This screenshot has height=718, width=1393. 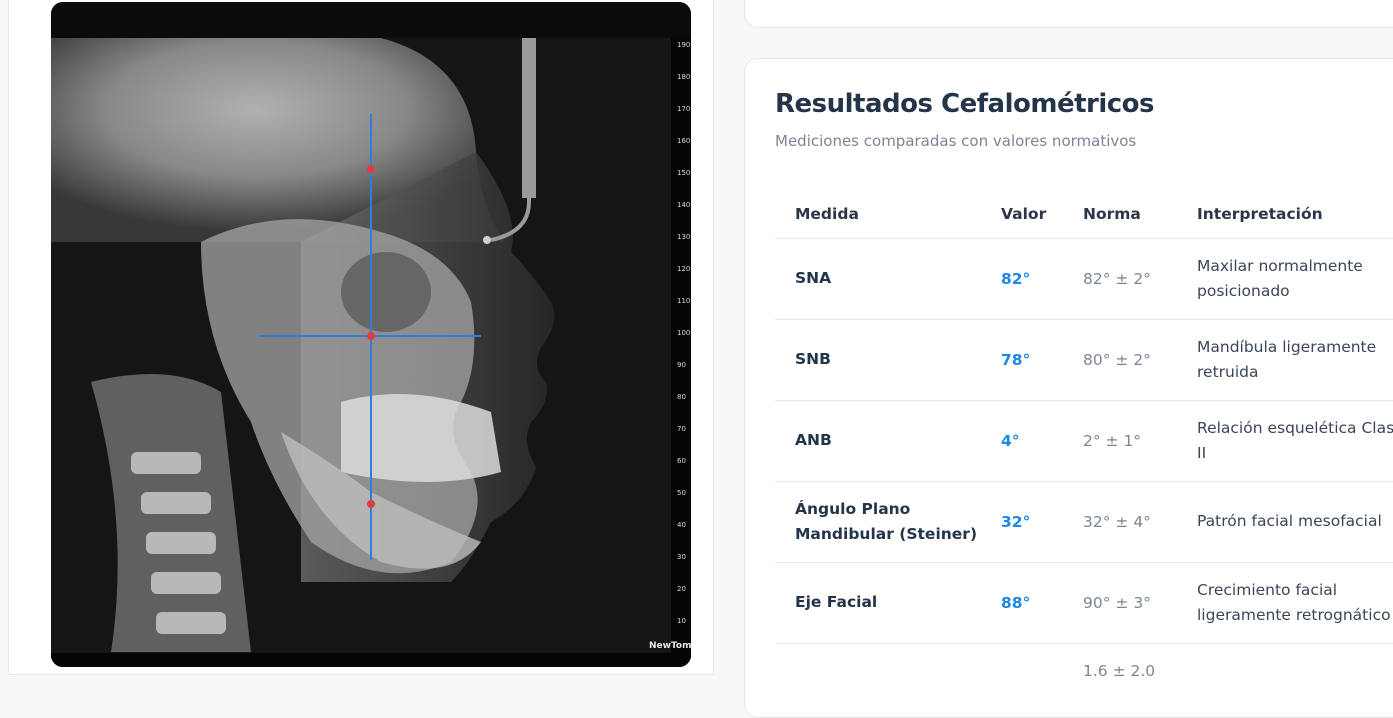 What do you see at coordinates (683, 141) in the screenshot?
I see `ruler-tick-label: 160` at bounding box center [683, 141].